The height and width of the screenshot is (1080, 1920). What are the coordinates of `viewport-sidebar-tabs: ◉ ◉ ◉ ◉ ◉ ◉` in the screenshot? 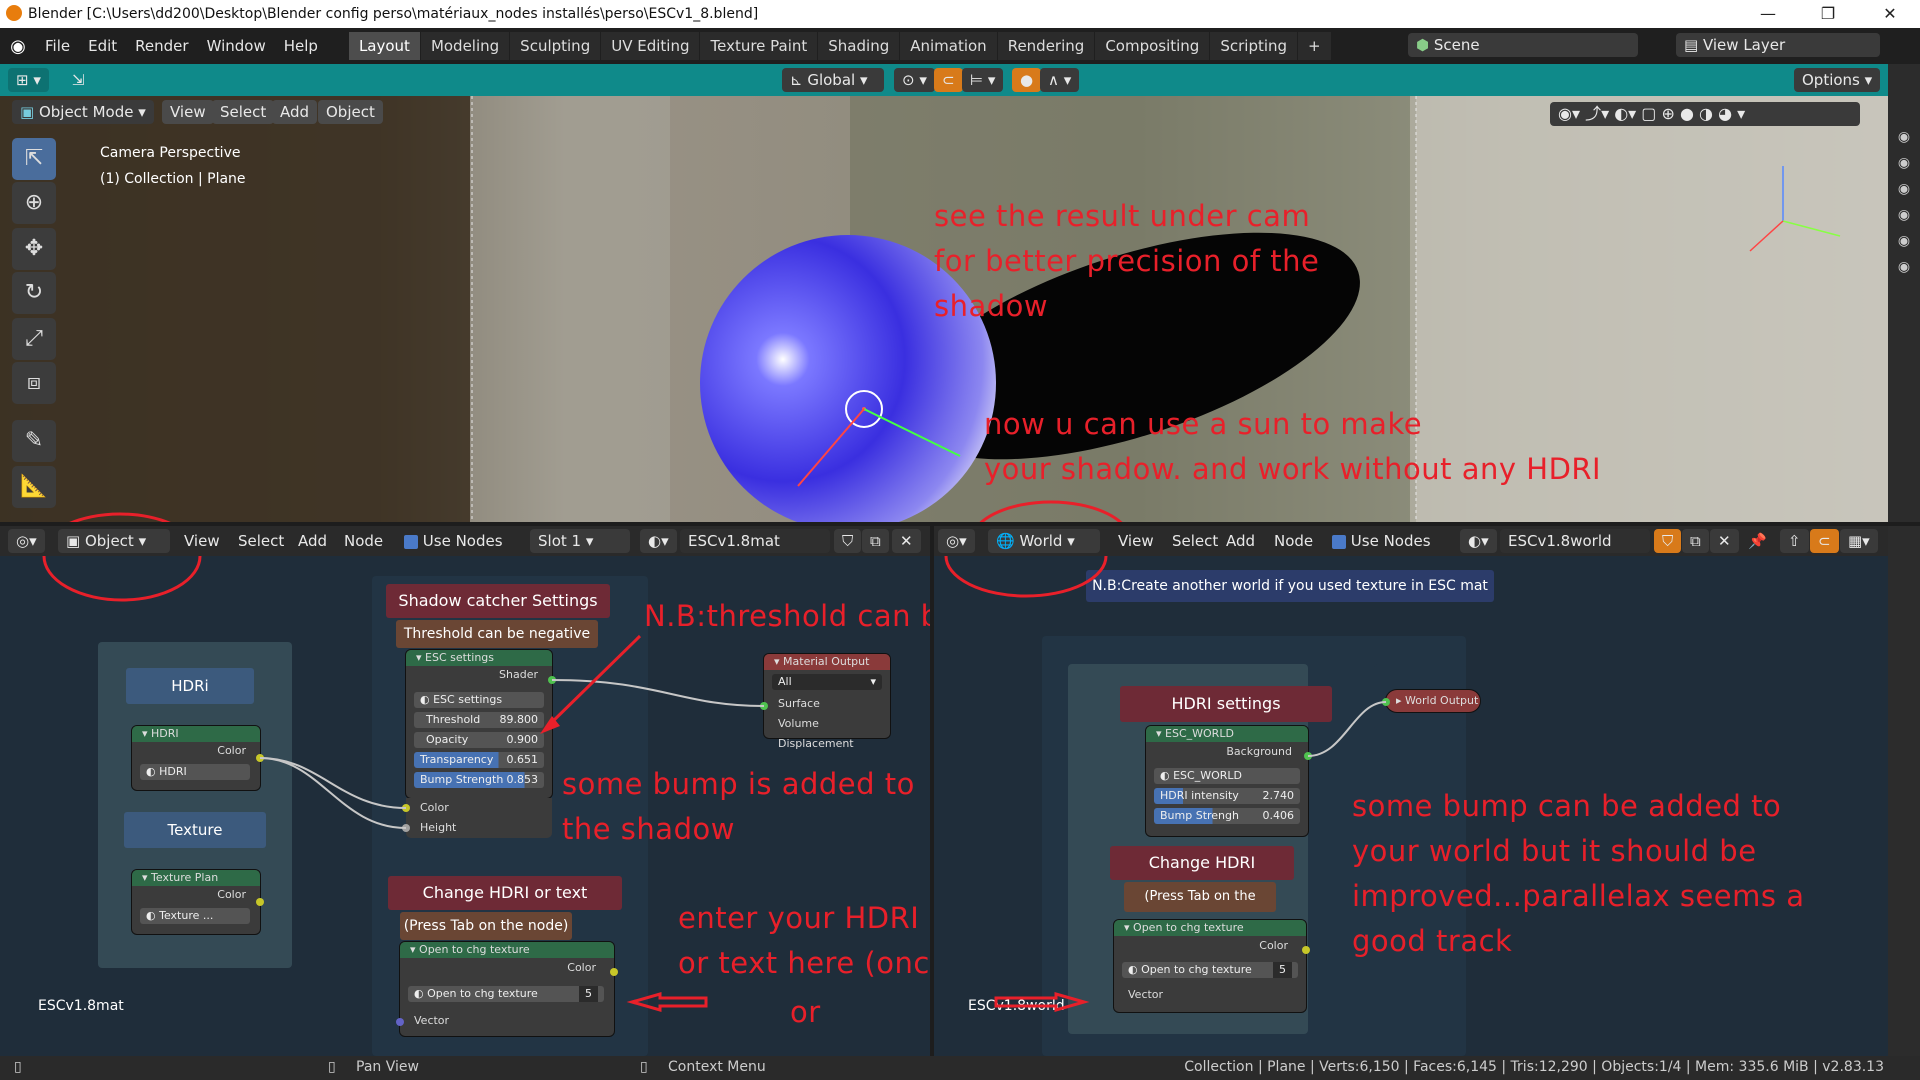 It's located at (1904, 293).